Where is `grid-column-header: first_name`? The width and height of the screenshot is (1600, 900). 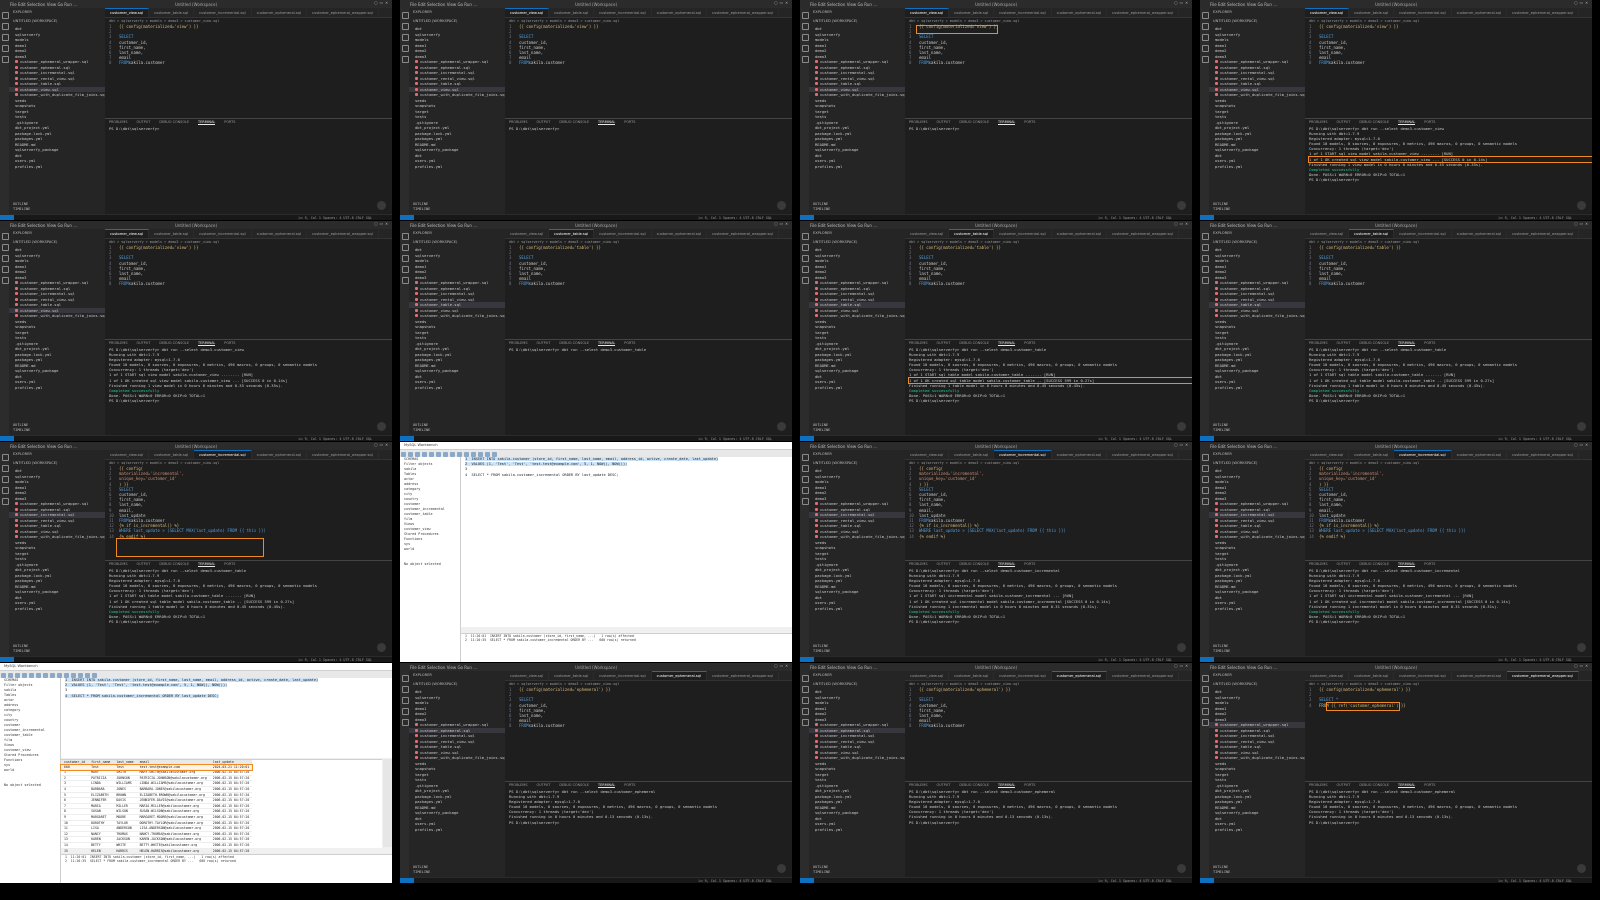
grid-column-header: first_name is located at coordinates (101, 762).